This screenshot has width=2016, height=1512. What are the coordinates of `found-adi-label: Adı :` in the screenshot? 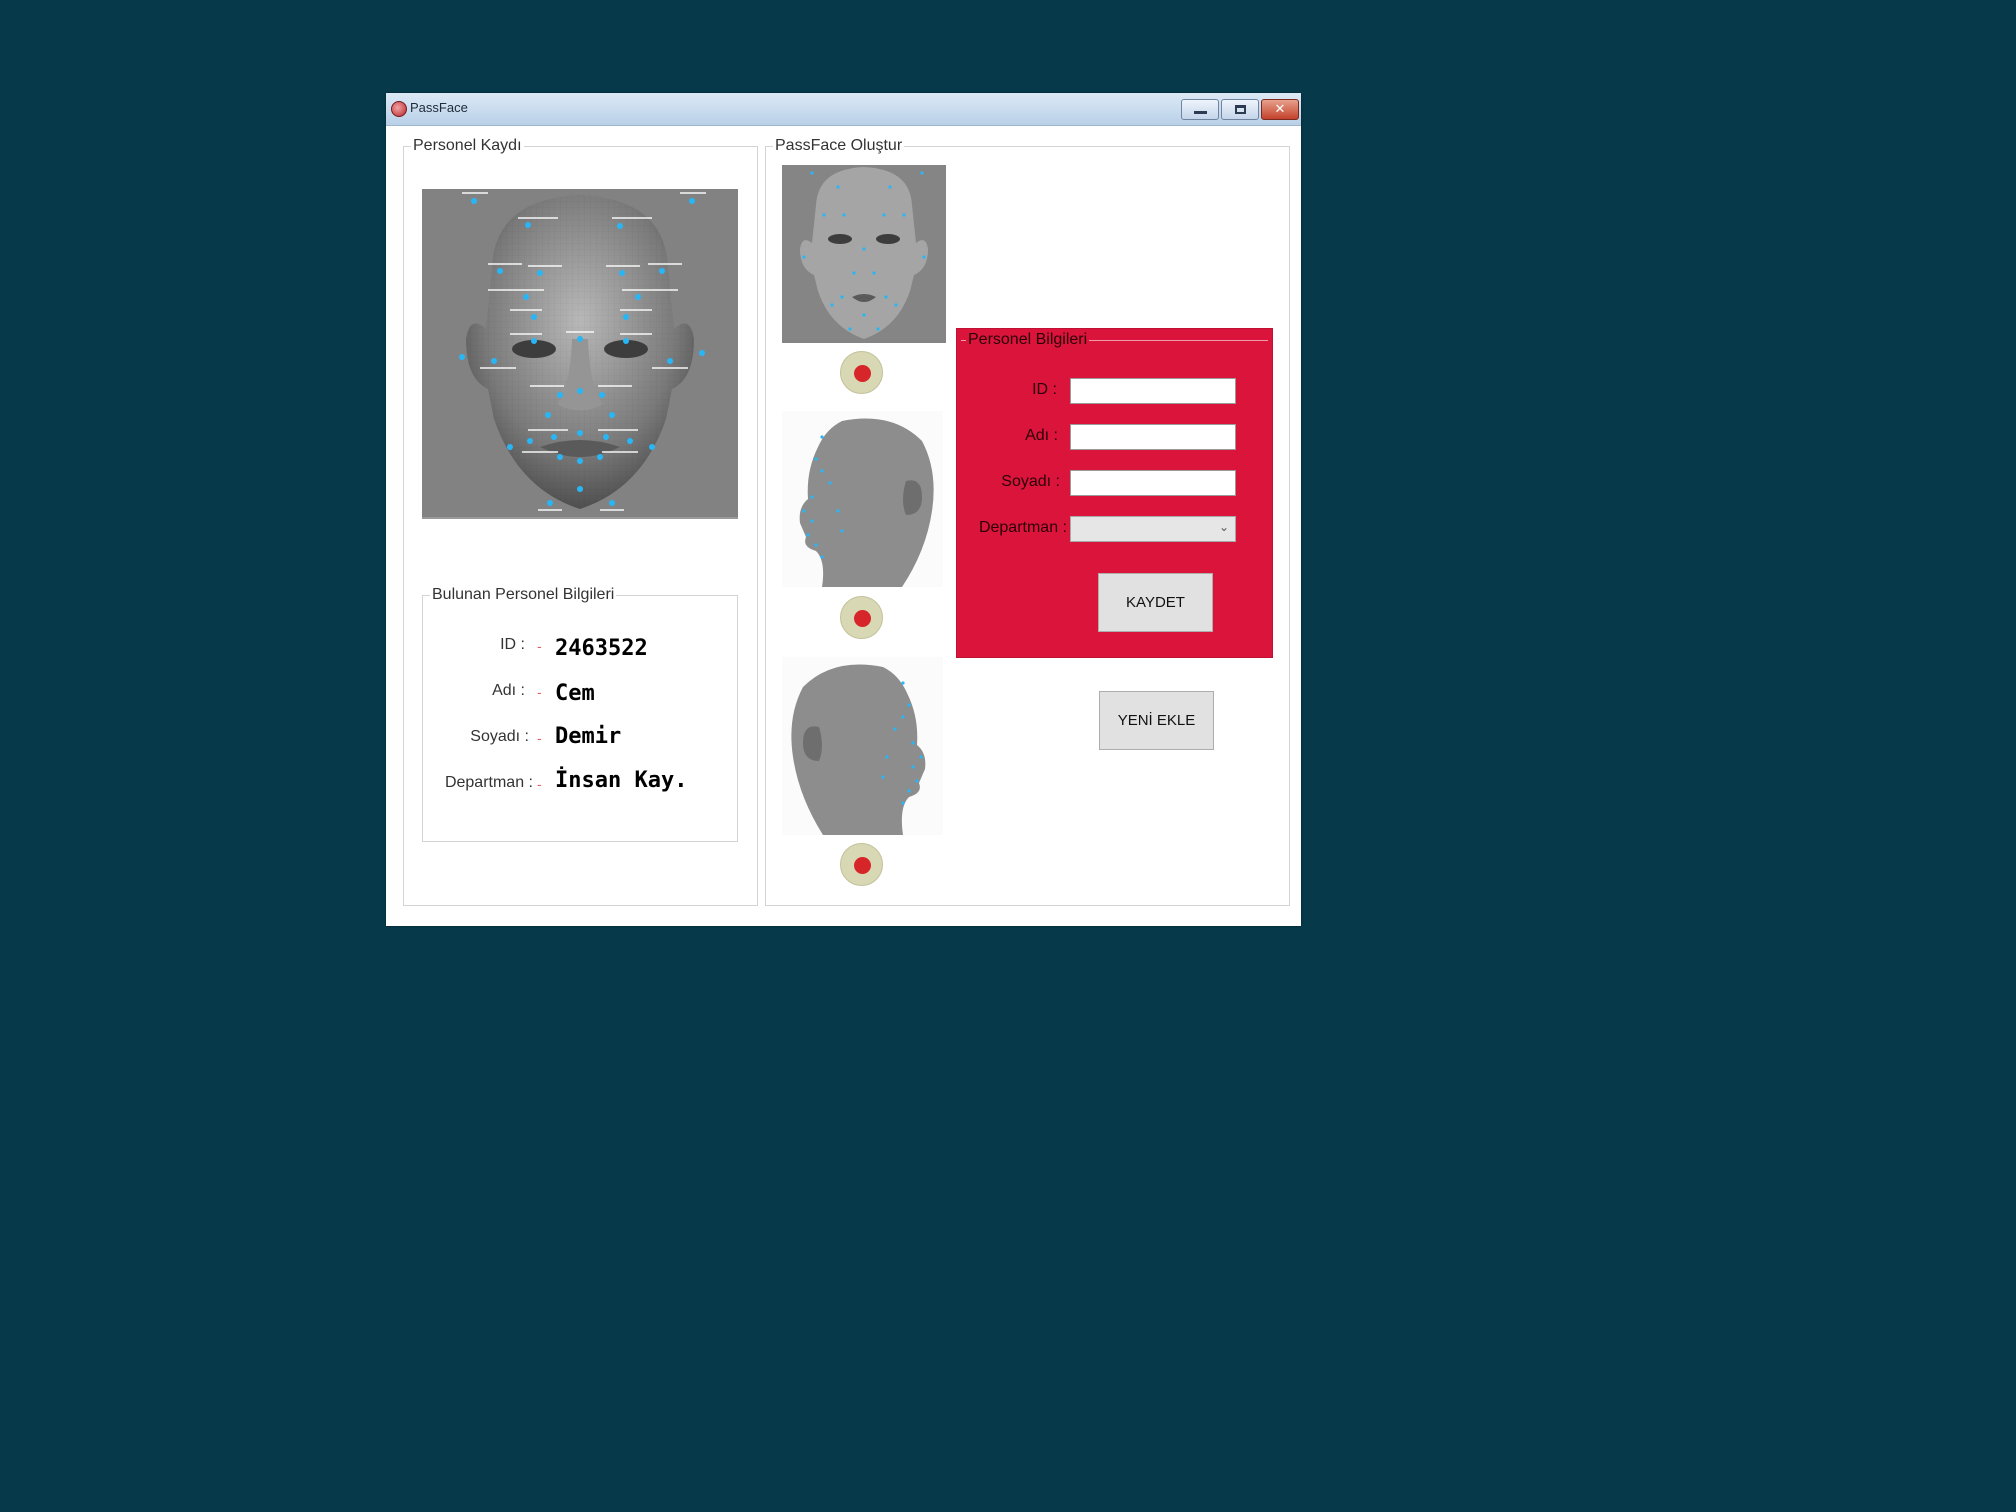 It's located at (508, 690).